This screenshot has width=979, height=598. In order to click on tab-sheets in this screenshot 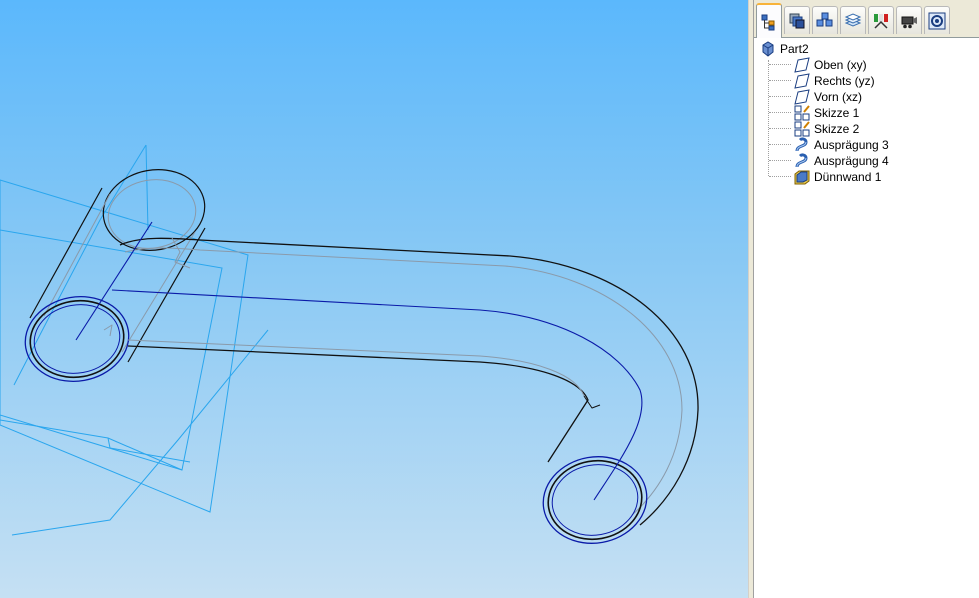, I will do `click(853, 20)`.